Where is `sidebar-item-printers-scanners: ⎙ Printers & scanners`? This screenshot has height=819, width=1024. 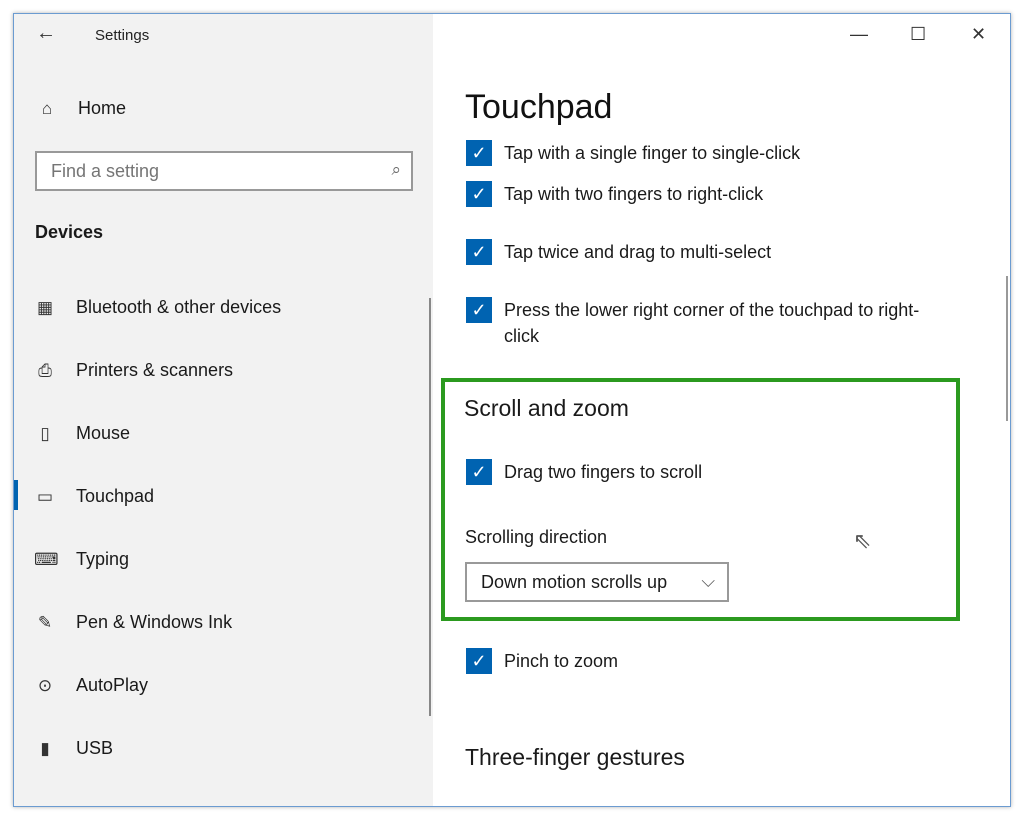
sidebar-item-printers-scanners: ⎙ Printers & scanners is located at coordinates (133, 370).